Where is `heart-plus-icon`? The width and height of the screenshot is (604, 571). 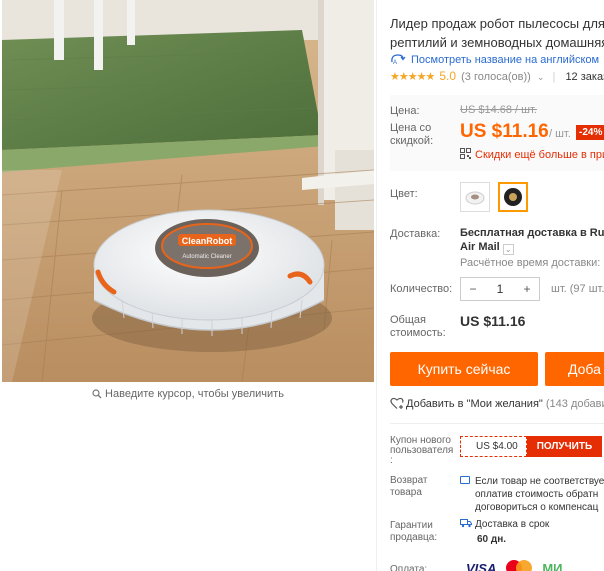
heart-plus-icon is located at coordinates (397, 405).